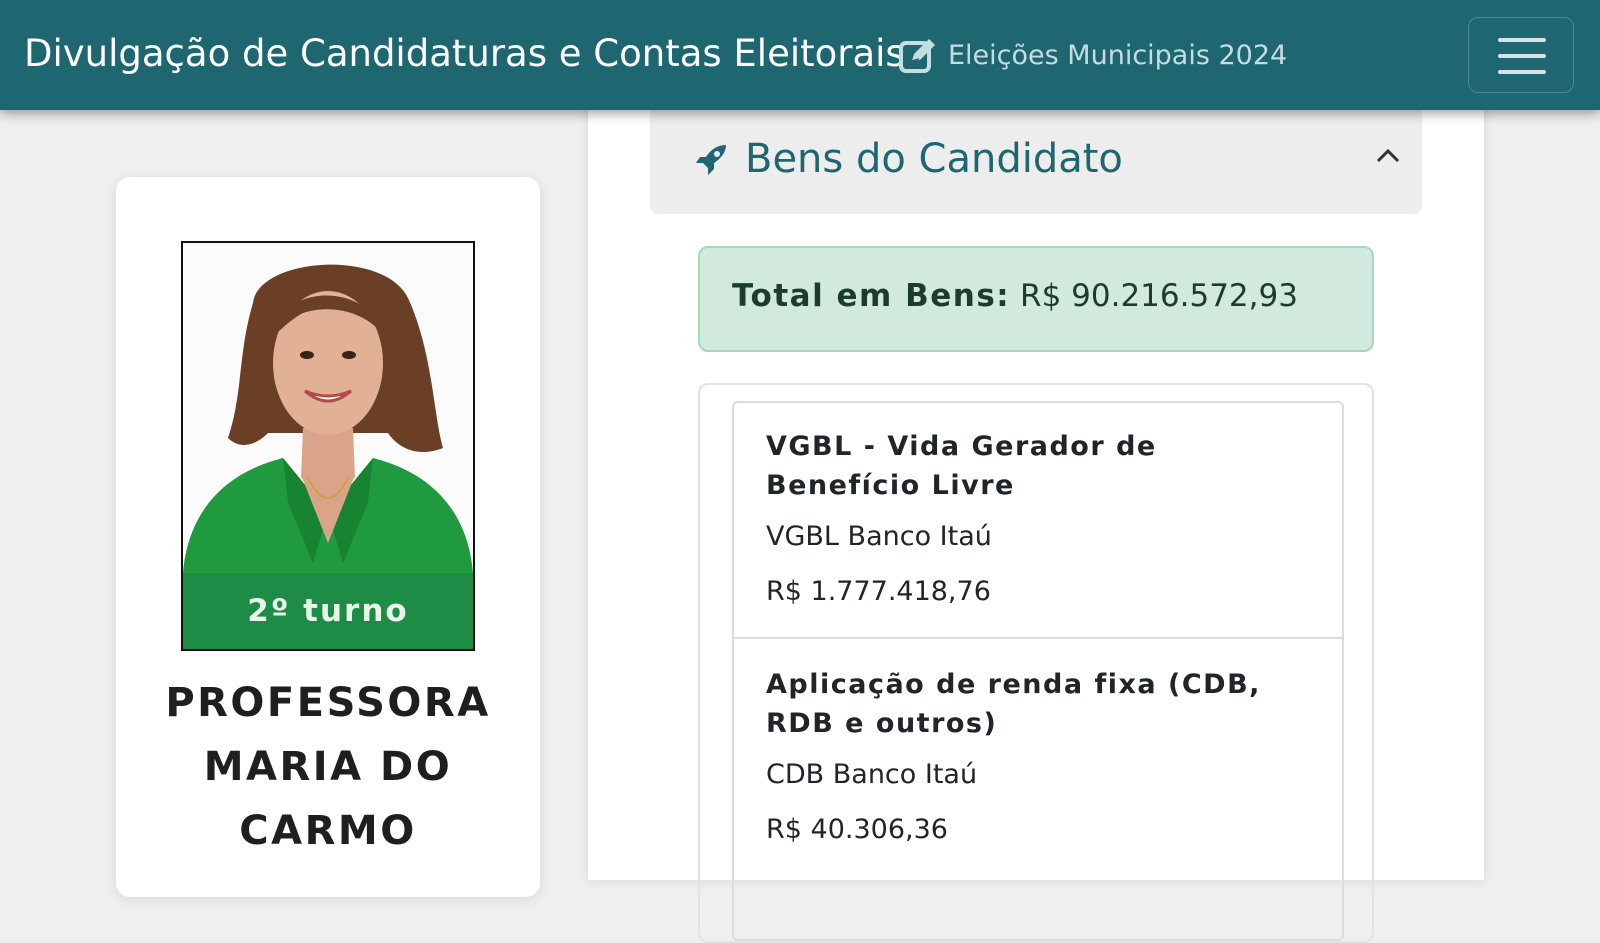 This screenshot has width=1600, height=943. Describe the element at coordinates (1521, 55) in the screenshot. I see `menu-toggle-button` at that location.